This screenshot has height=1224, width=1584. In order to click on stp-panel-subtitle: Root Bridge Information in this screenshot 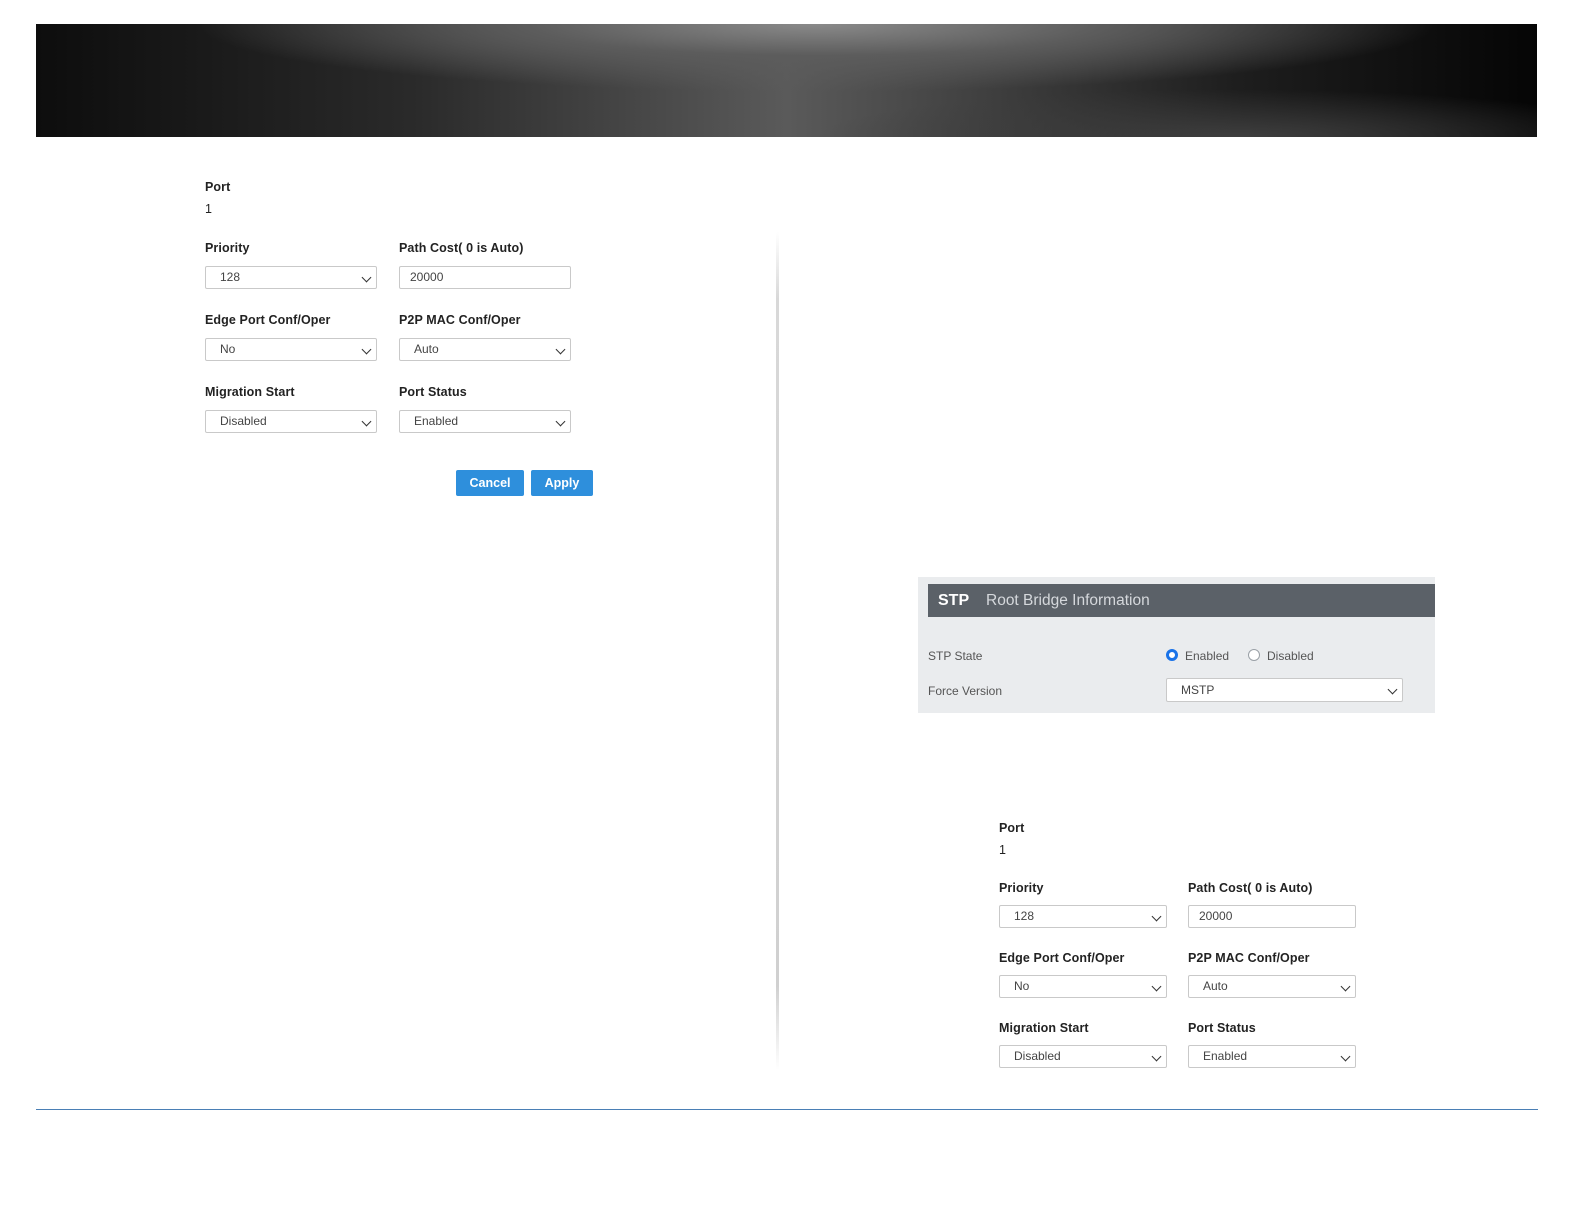, I will do `click(1068, 600)`.